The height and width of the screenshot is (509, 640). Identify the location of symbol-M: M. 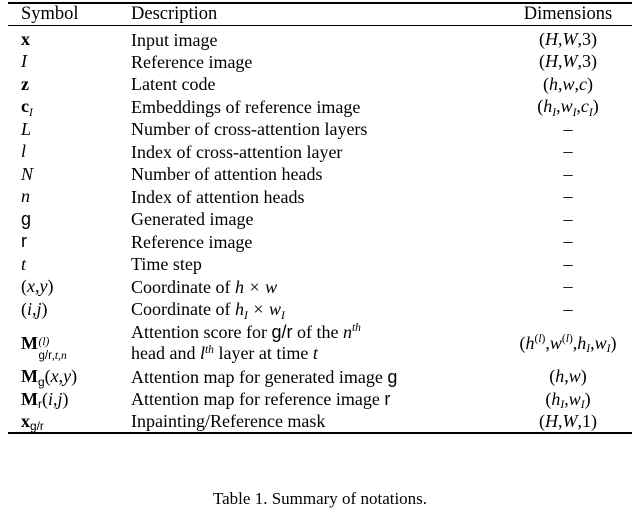
(29, 342).